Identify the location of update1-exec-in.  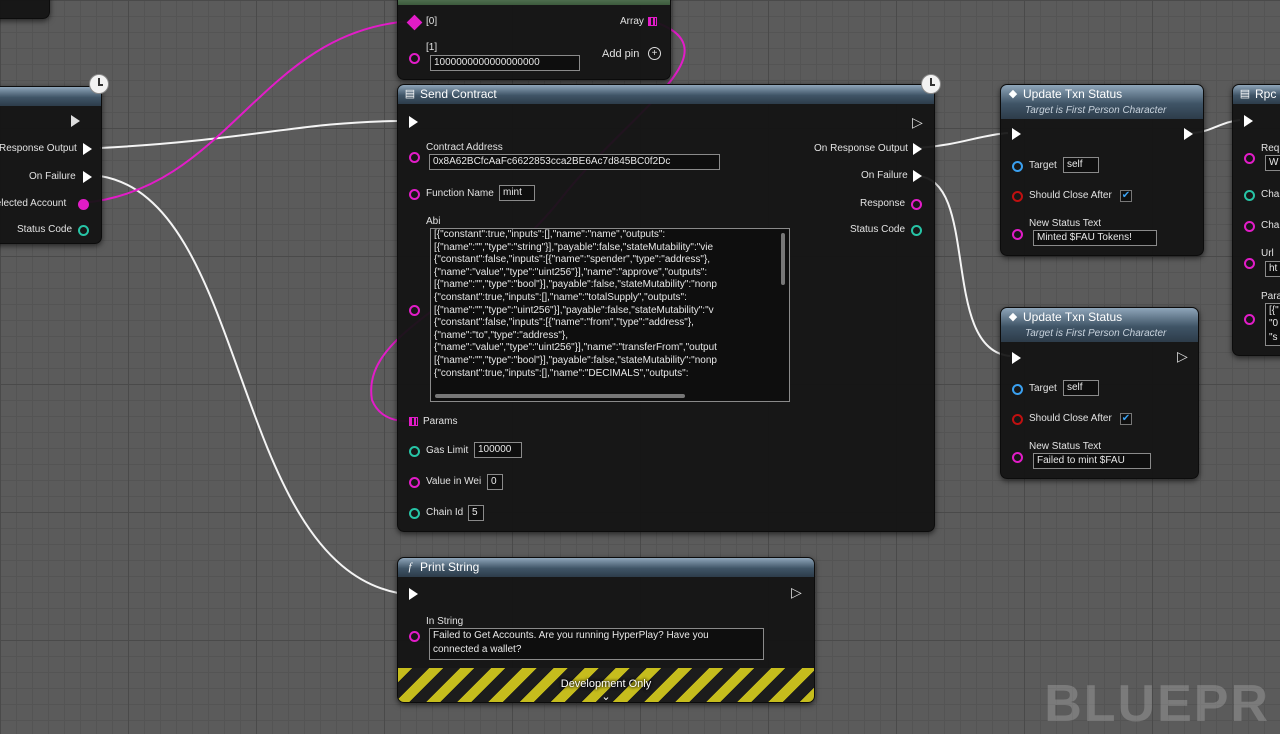
(1016, 134).